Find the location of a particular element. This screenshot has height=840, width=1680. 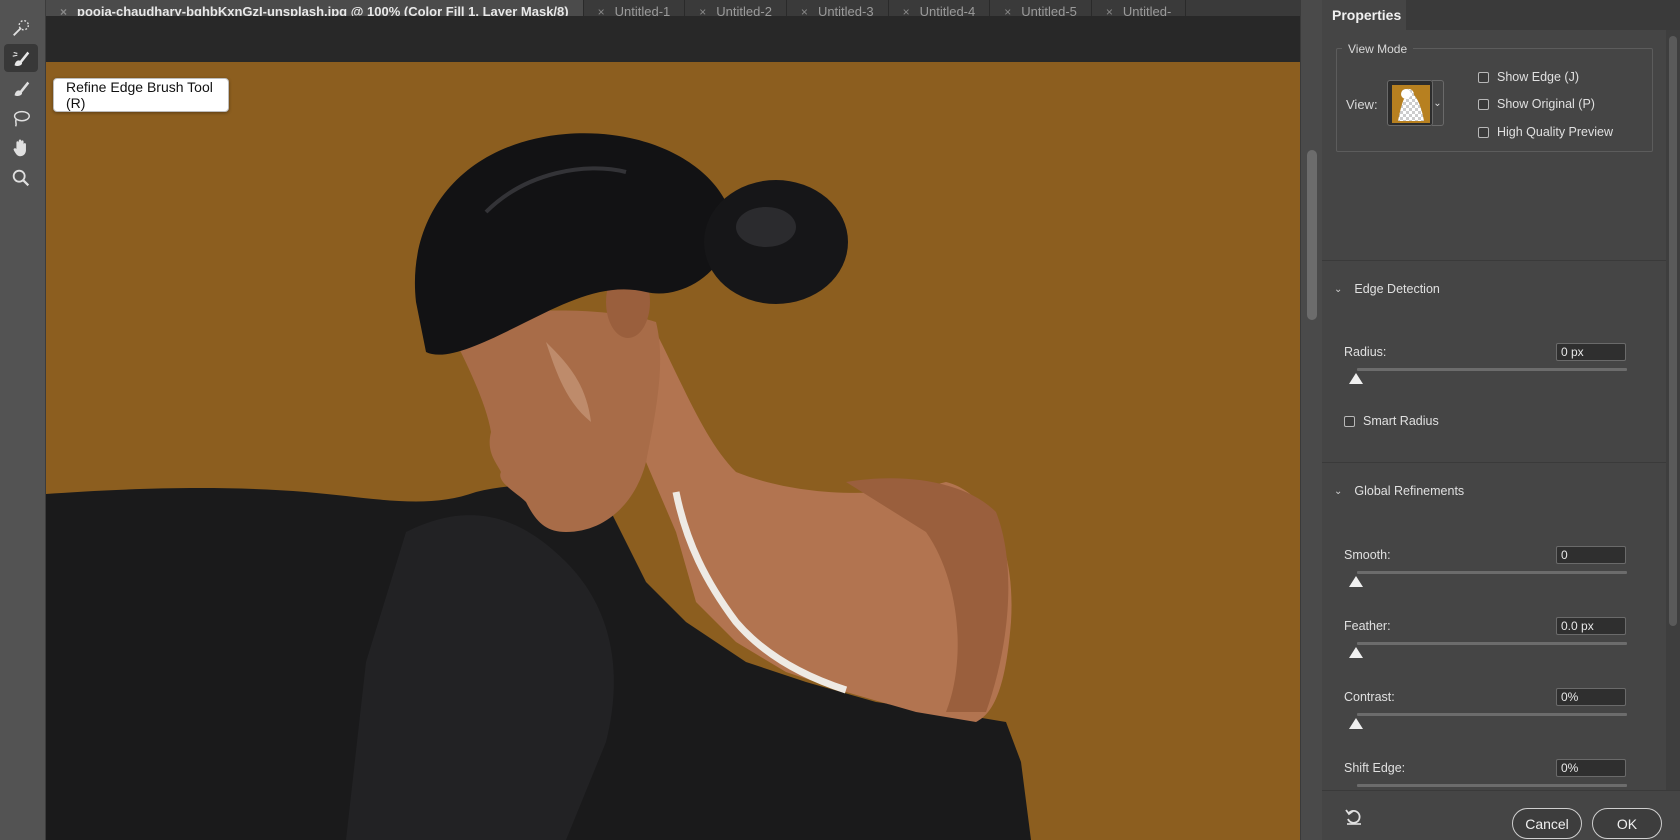

document-tab: × Untitled-4 is located at coordinates (940, 8).